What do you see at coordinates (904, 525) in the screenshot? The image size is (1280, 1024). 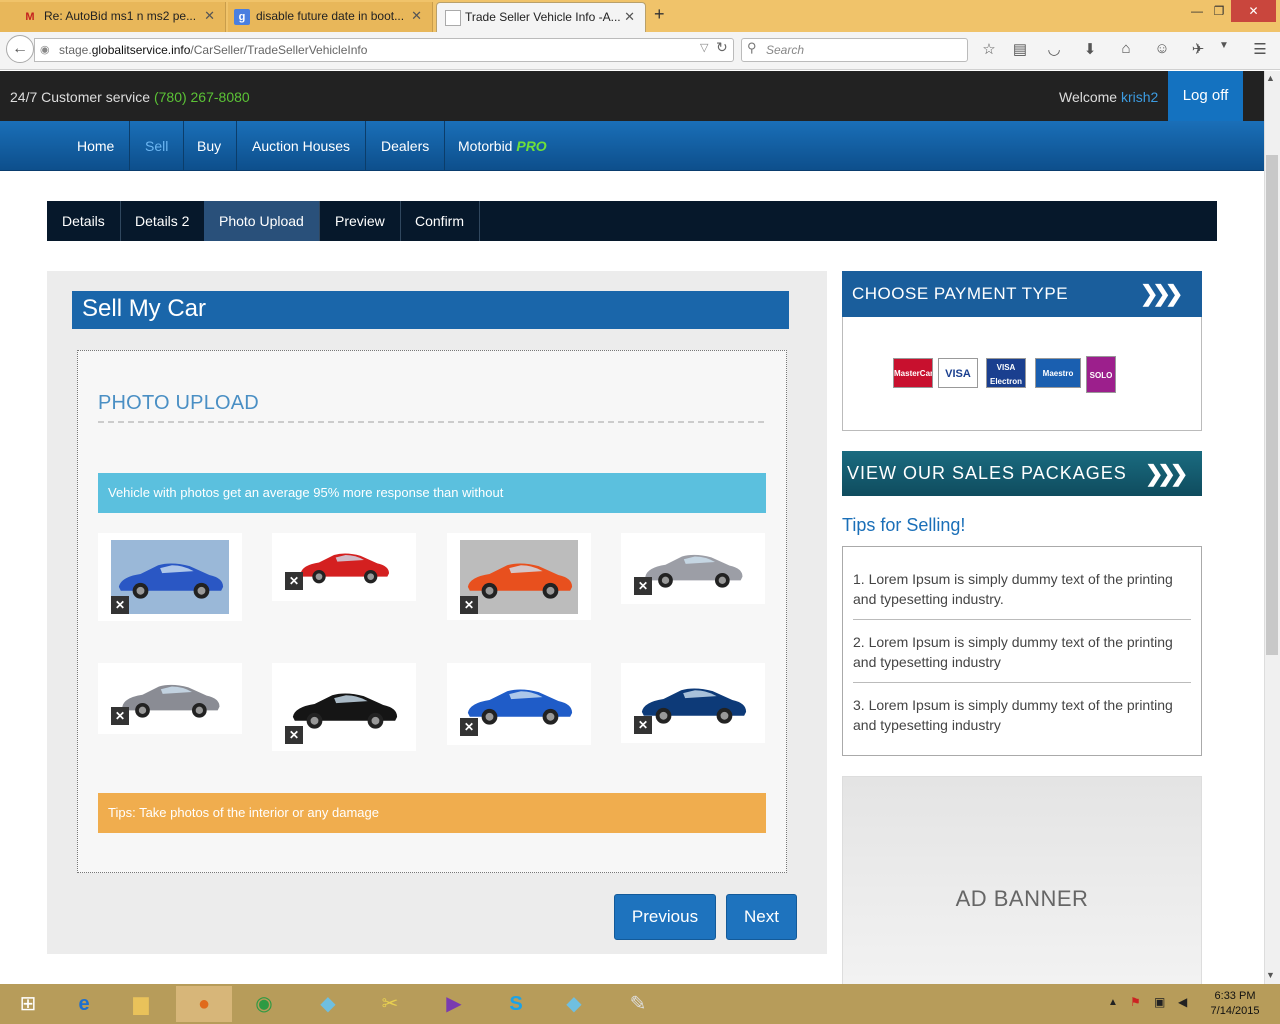 I see `tips-title: Tips for Selling!` at bounding box center [904, 525].